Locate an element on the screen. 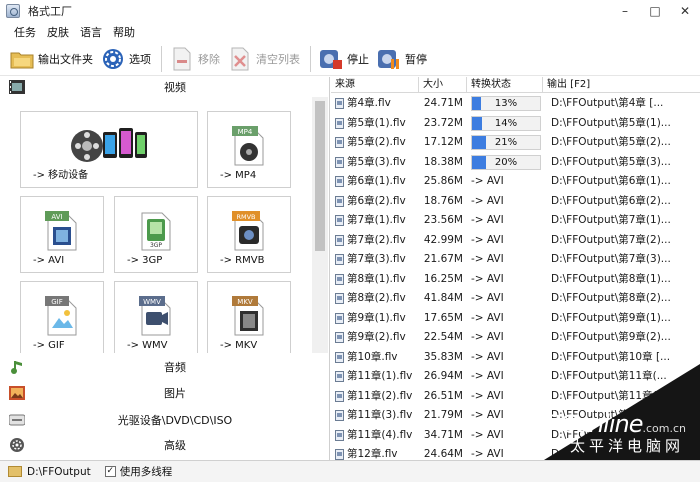 This screenshot has width=700, height=482. close-button: ✕ is located at coordinates (685, 11).